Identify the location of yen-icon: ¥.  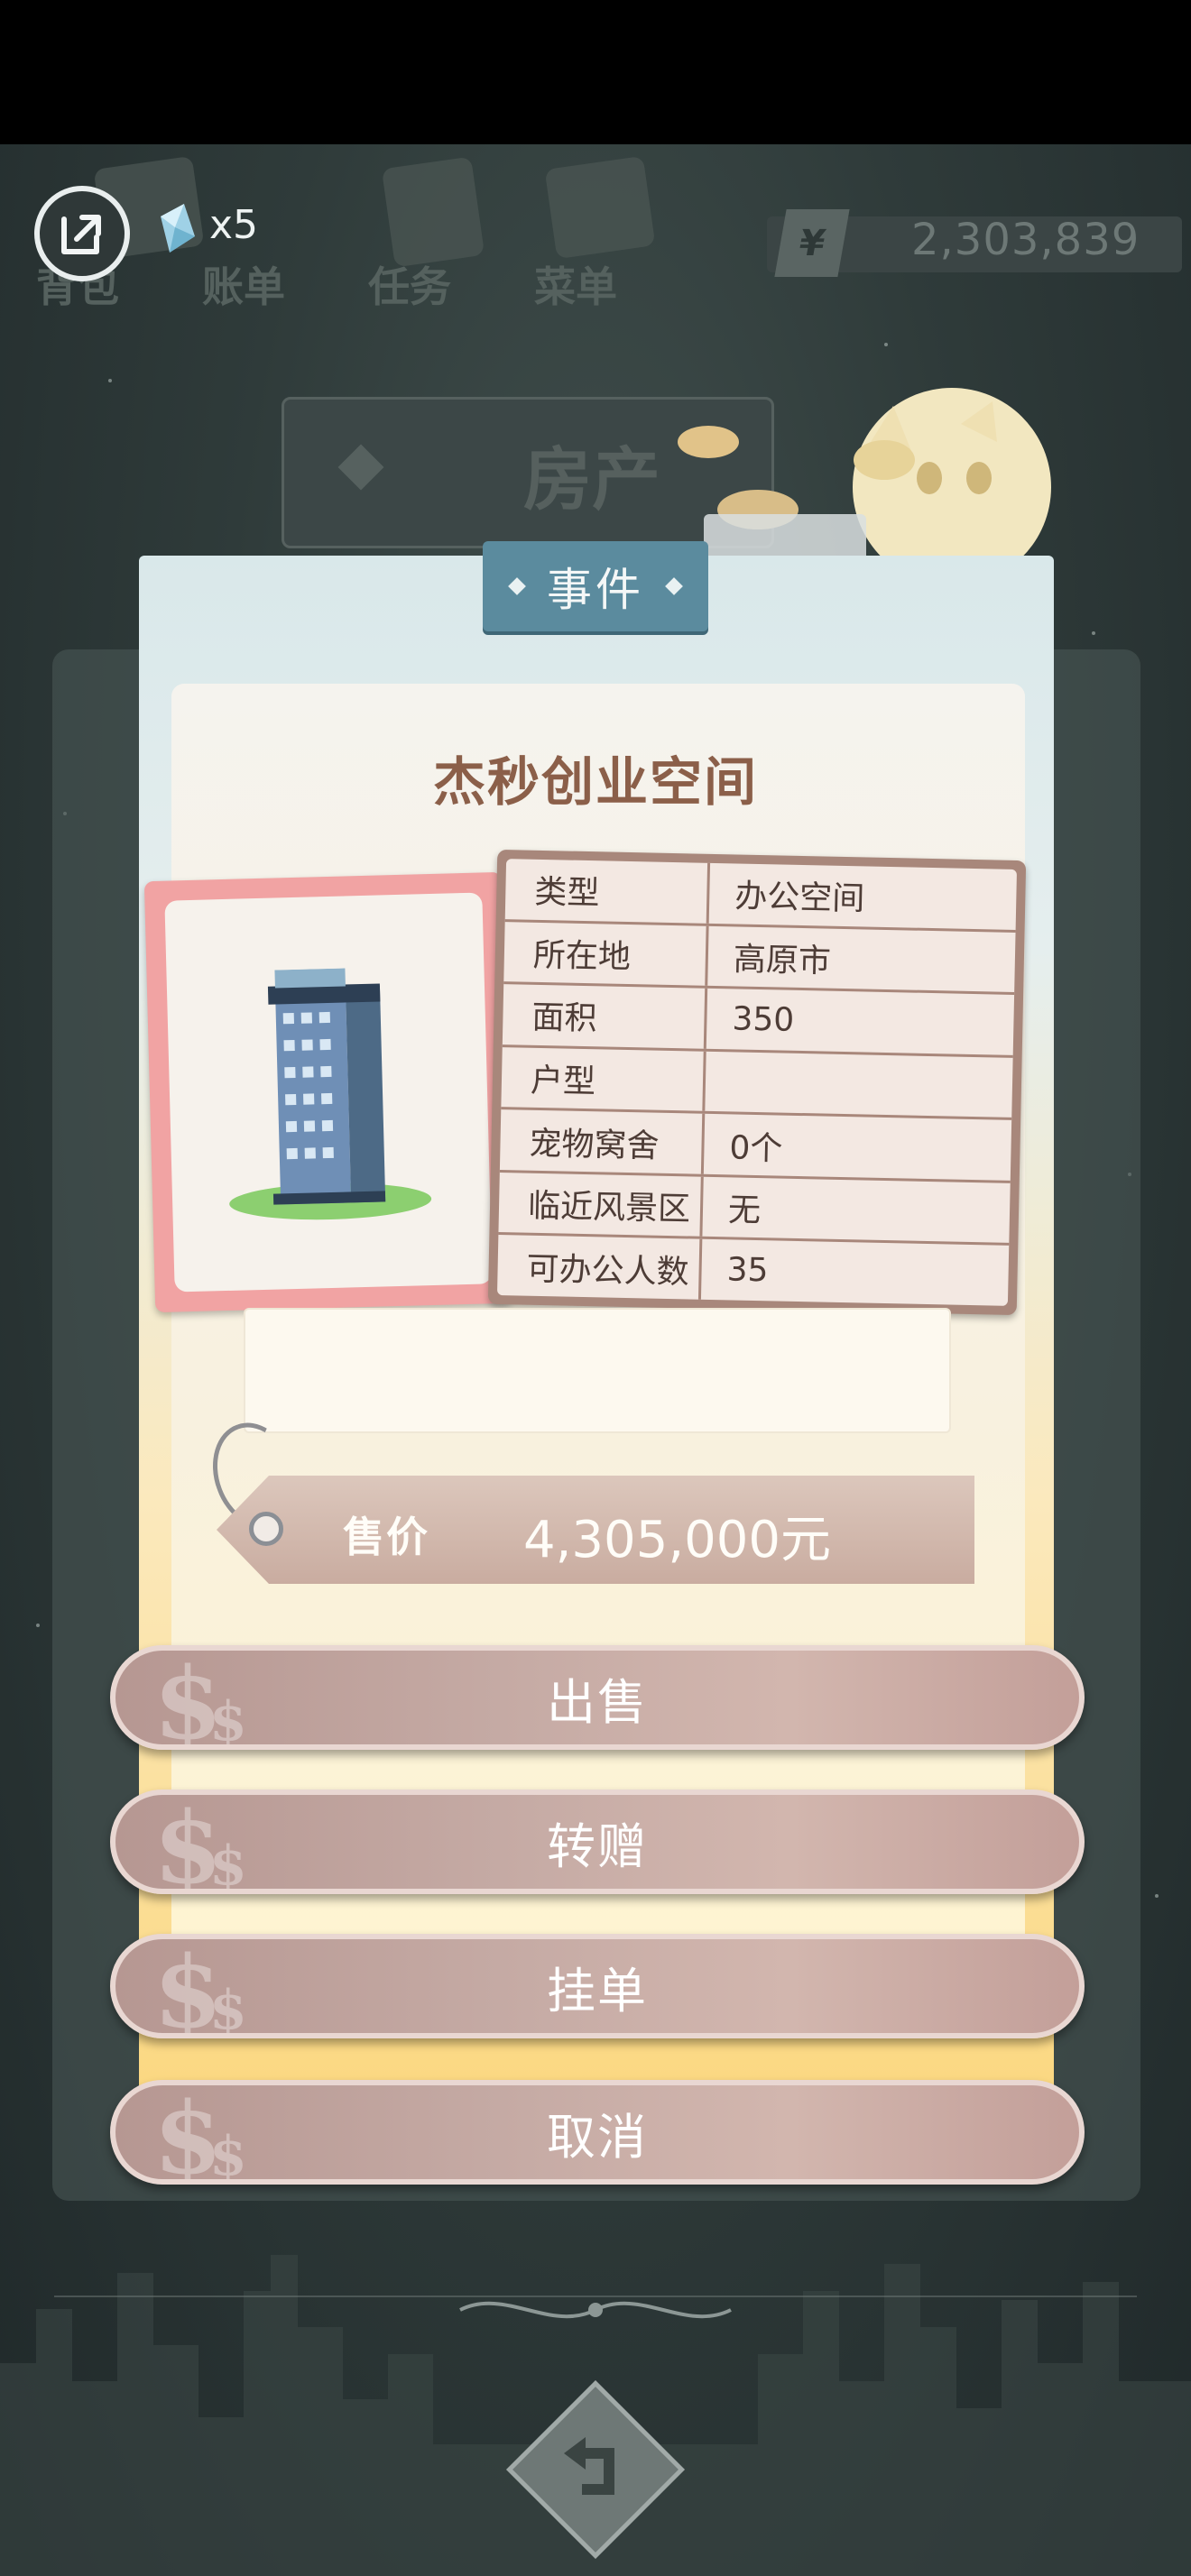
(812, 243).